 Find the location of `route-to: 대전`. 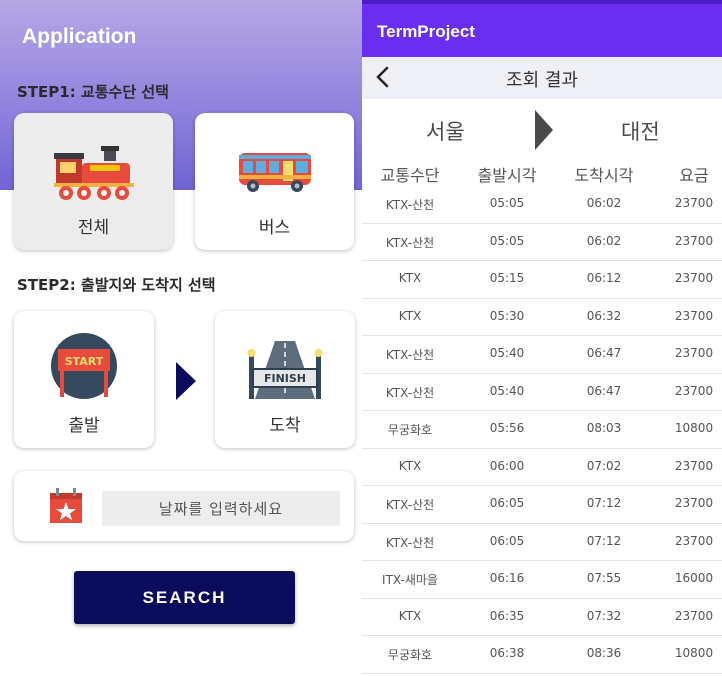

route-to: 대전 is located at coordinates (640, 132).